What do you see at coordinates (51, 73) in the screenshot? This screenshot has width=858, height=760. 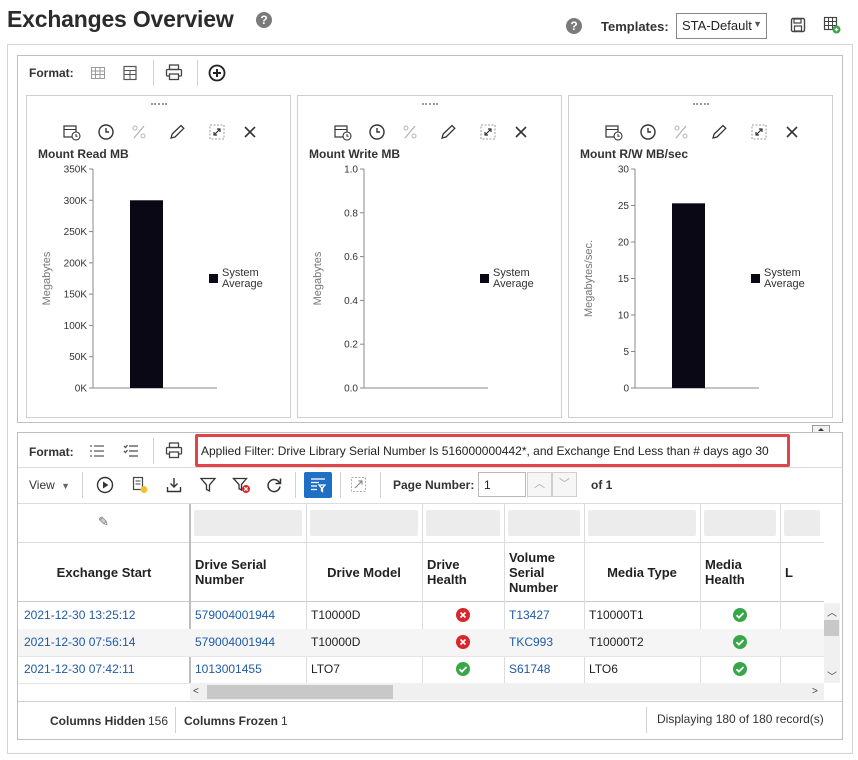 I see `charts-format-label: Format:` at bounding box center [51, 73].